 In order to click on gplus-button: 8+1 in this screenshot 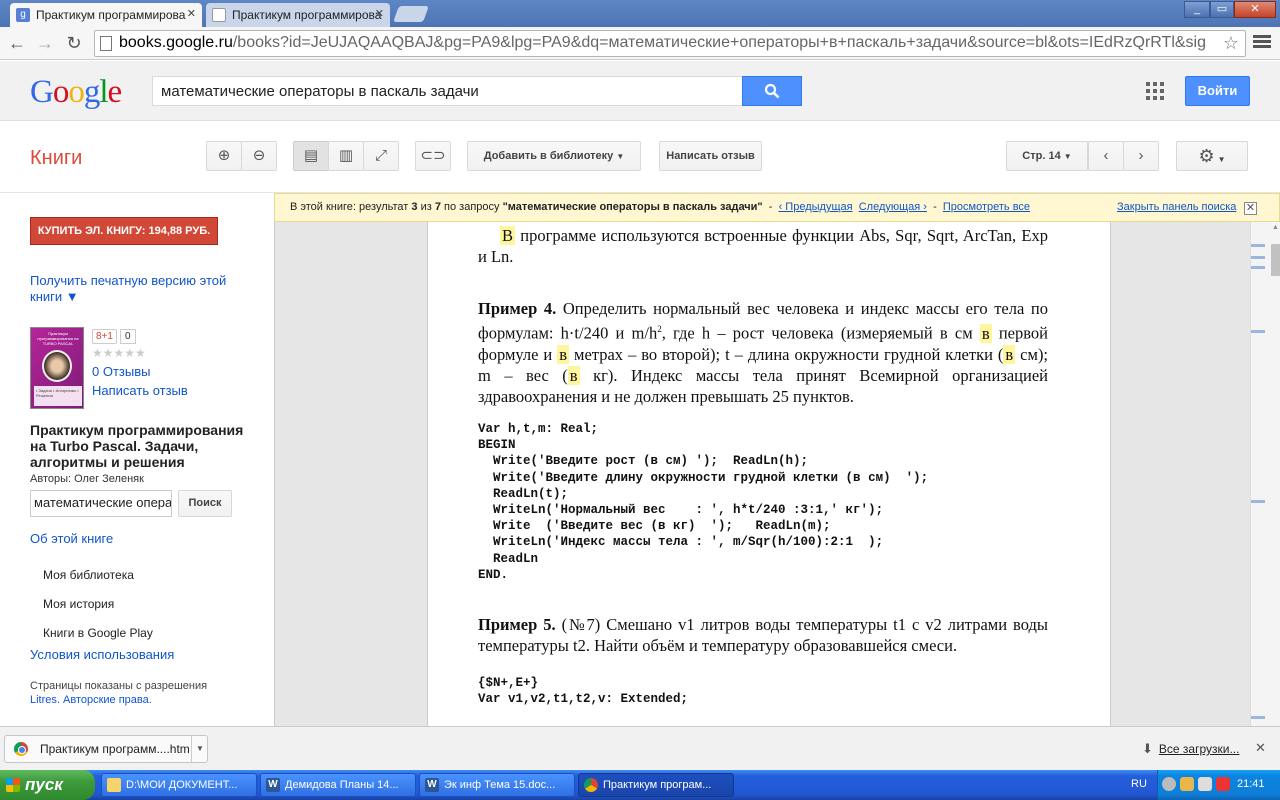, I will do `click(104, 336)`.